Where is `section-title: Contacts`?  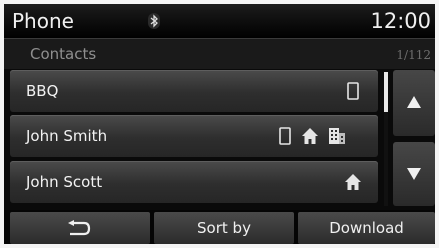
section-title: Contacts is located at coordinates (63, 54).